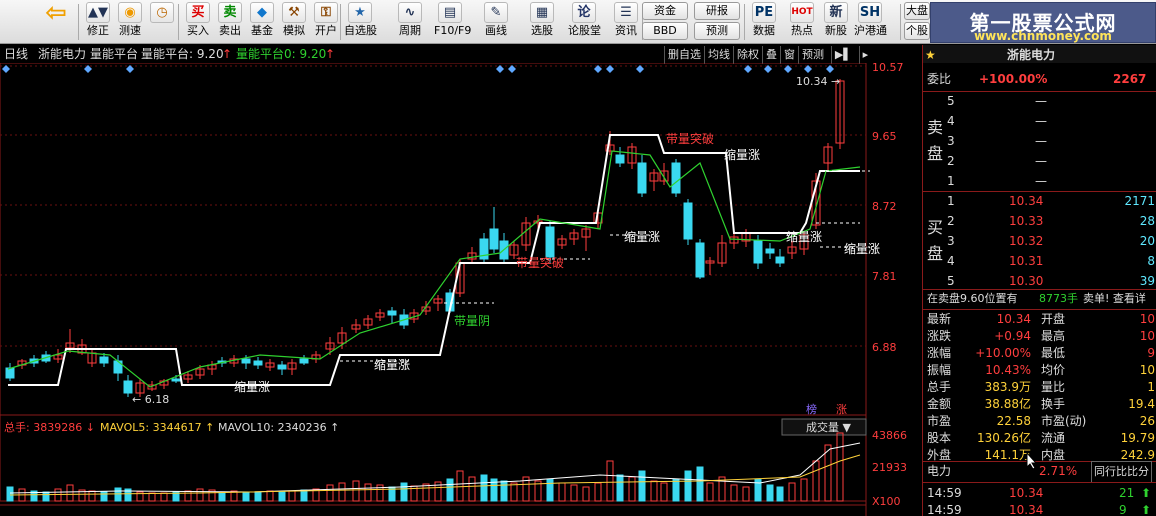 The width and height of the screenshot is (1156, 516). I want to click on chart-tag: 涨, so click(841, 409).